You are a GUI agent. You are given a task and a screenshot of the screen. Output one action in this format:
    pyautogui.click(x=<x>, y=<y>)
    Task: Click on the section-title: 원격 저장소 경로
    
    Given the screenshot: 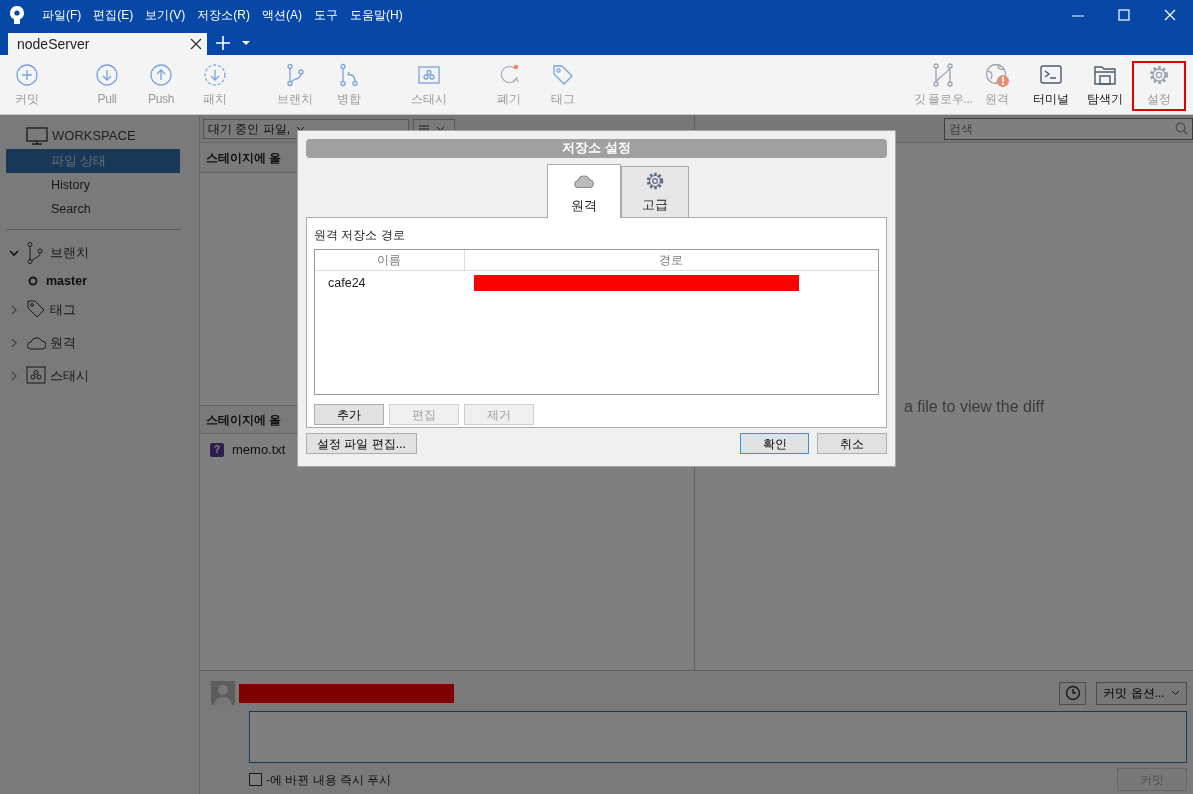 What is the action you would take?
    pyautogui.click(x=360, y=235)
    